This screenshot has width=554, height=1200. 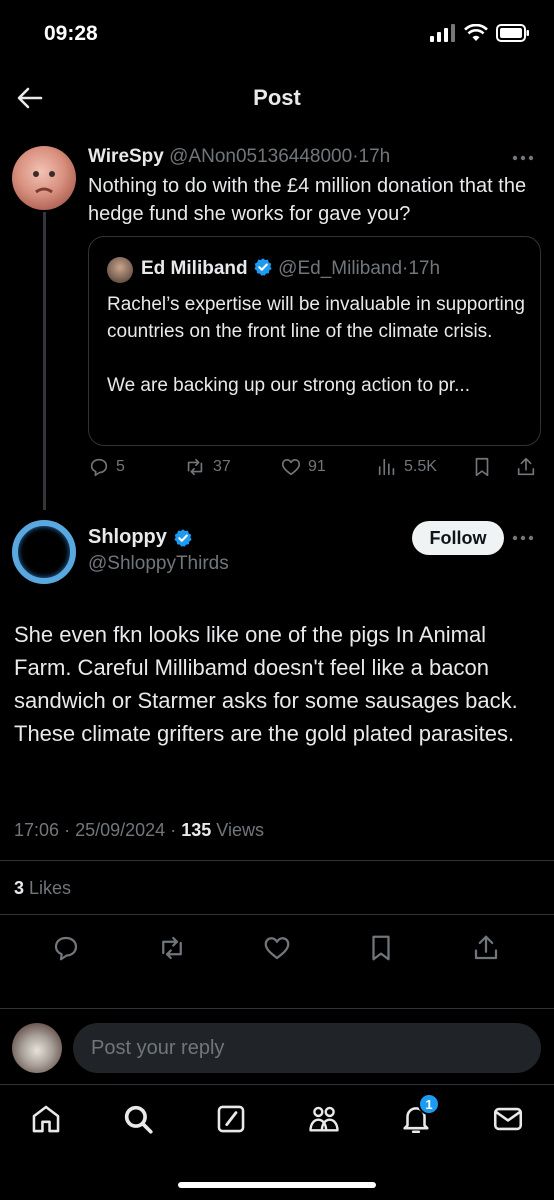 I want to click on like-button, so click(x=277, y=948).